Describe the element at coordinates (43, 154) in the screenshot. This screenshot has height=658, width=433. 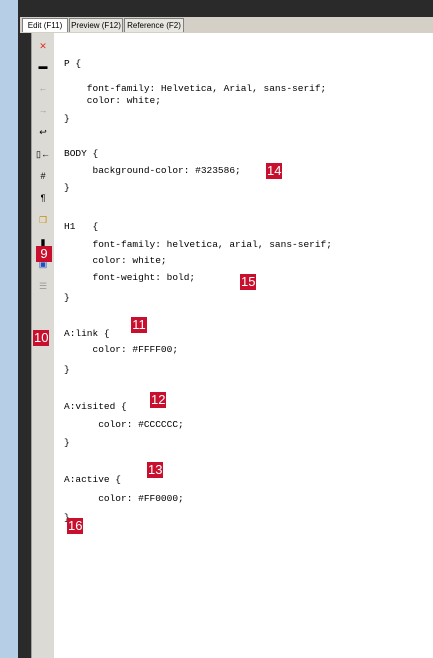
I see `insert-icon: ▯←` at that location.